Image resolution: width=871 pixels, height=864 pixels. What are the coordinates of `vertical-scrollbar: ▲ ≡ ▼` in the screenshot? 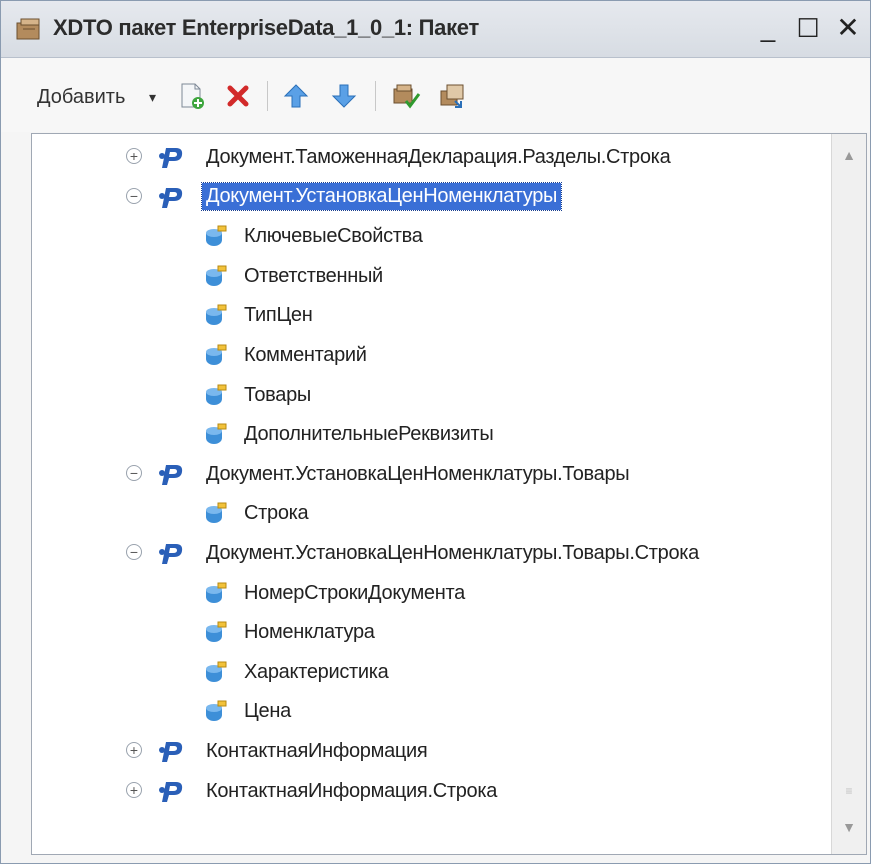 It's located at (848, 494).